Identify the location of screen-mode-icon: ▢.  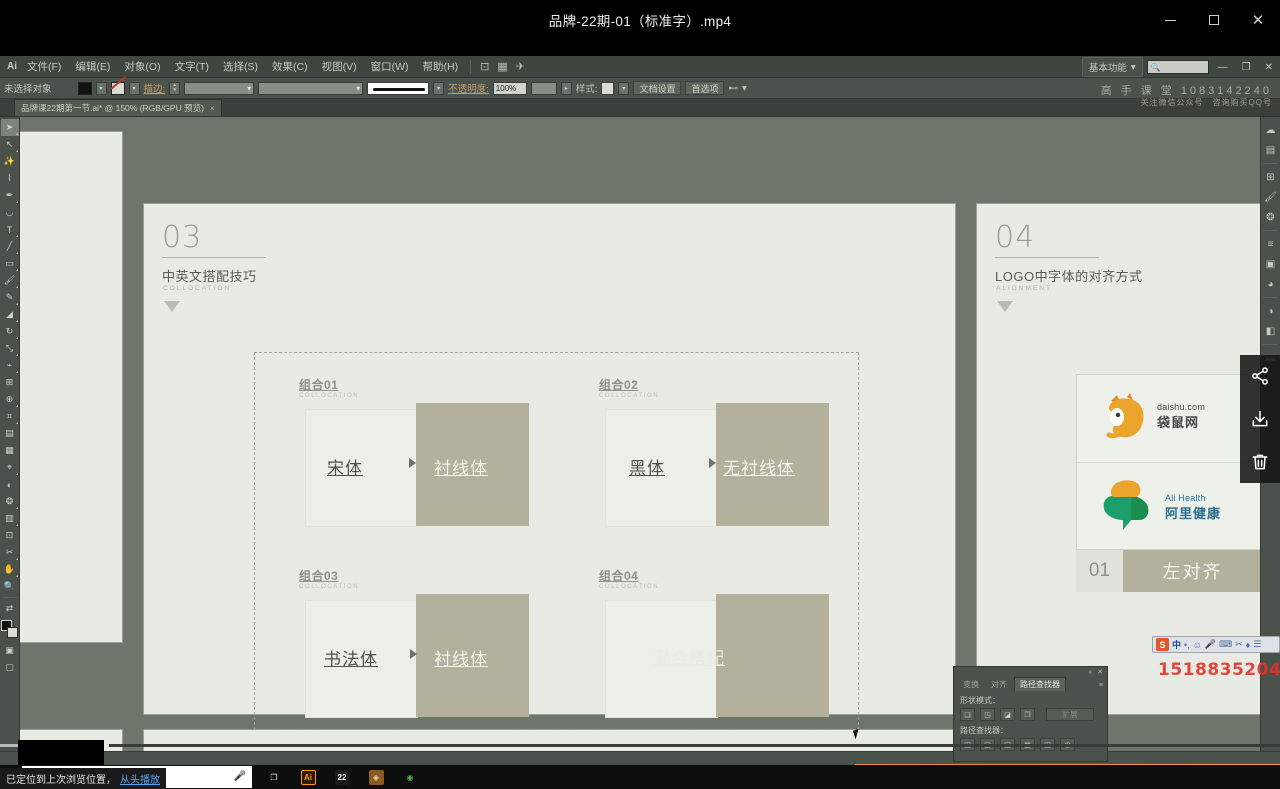
(10, 667).